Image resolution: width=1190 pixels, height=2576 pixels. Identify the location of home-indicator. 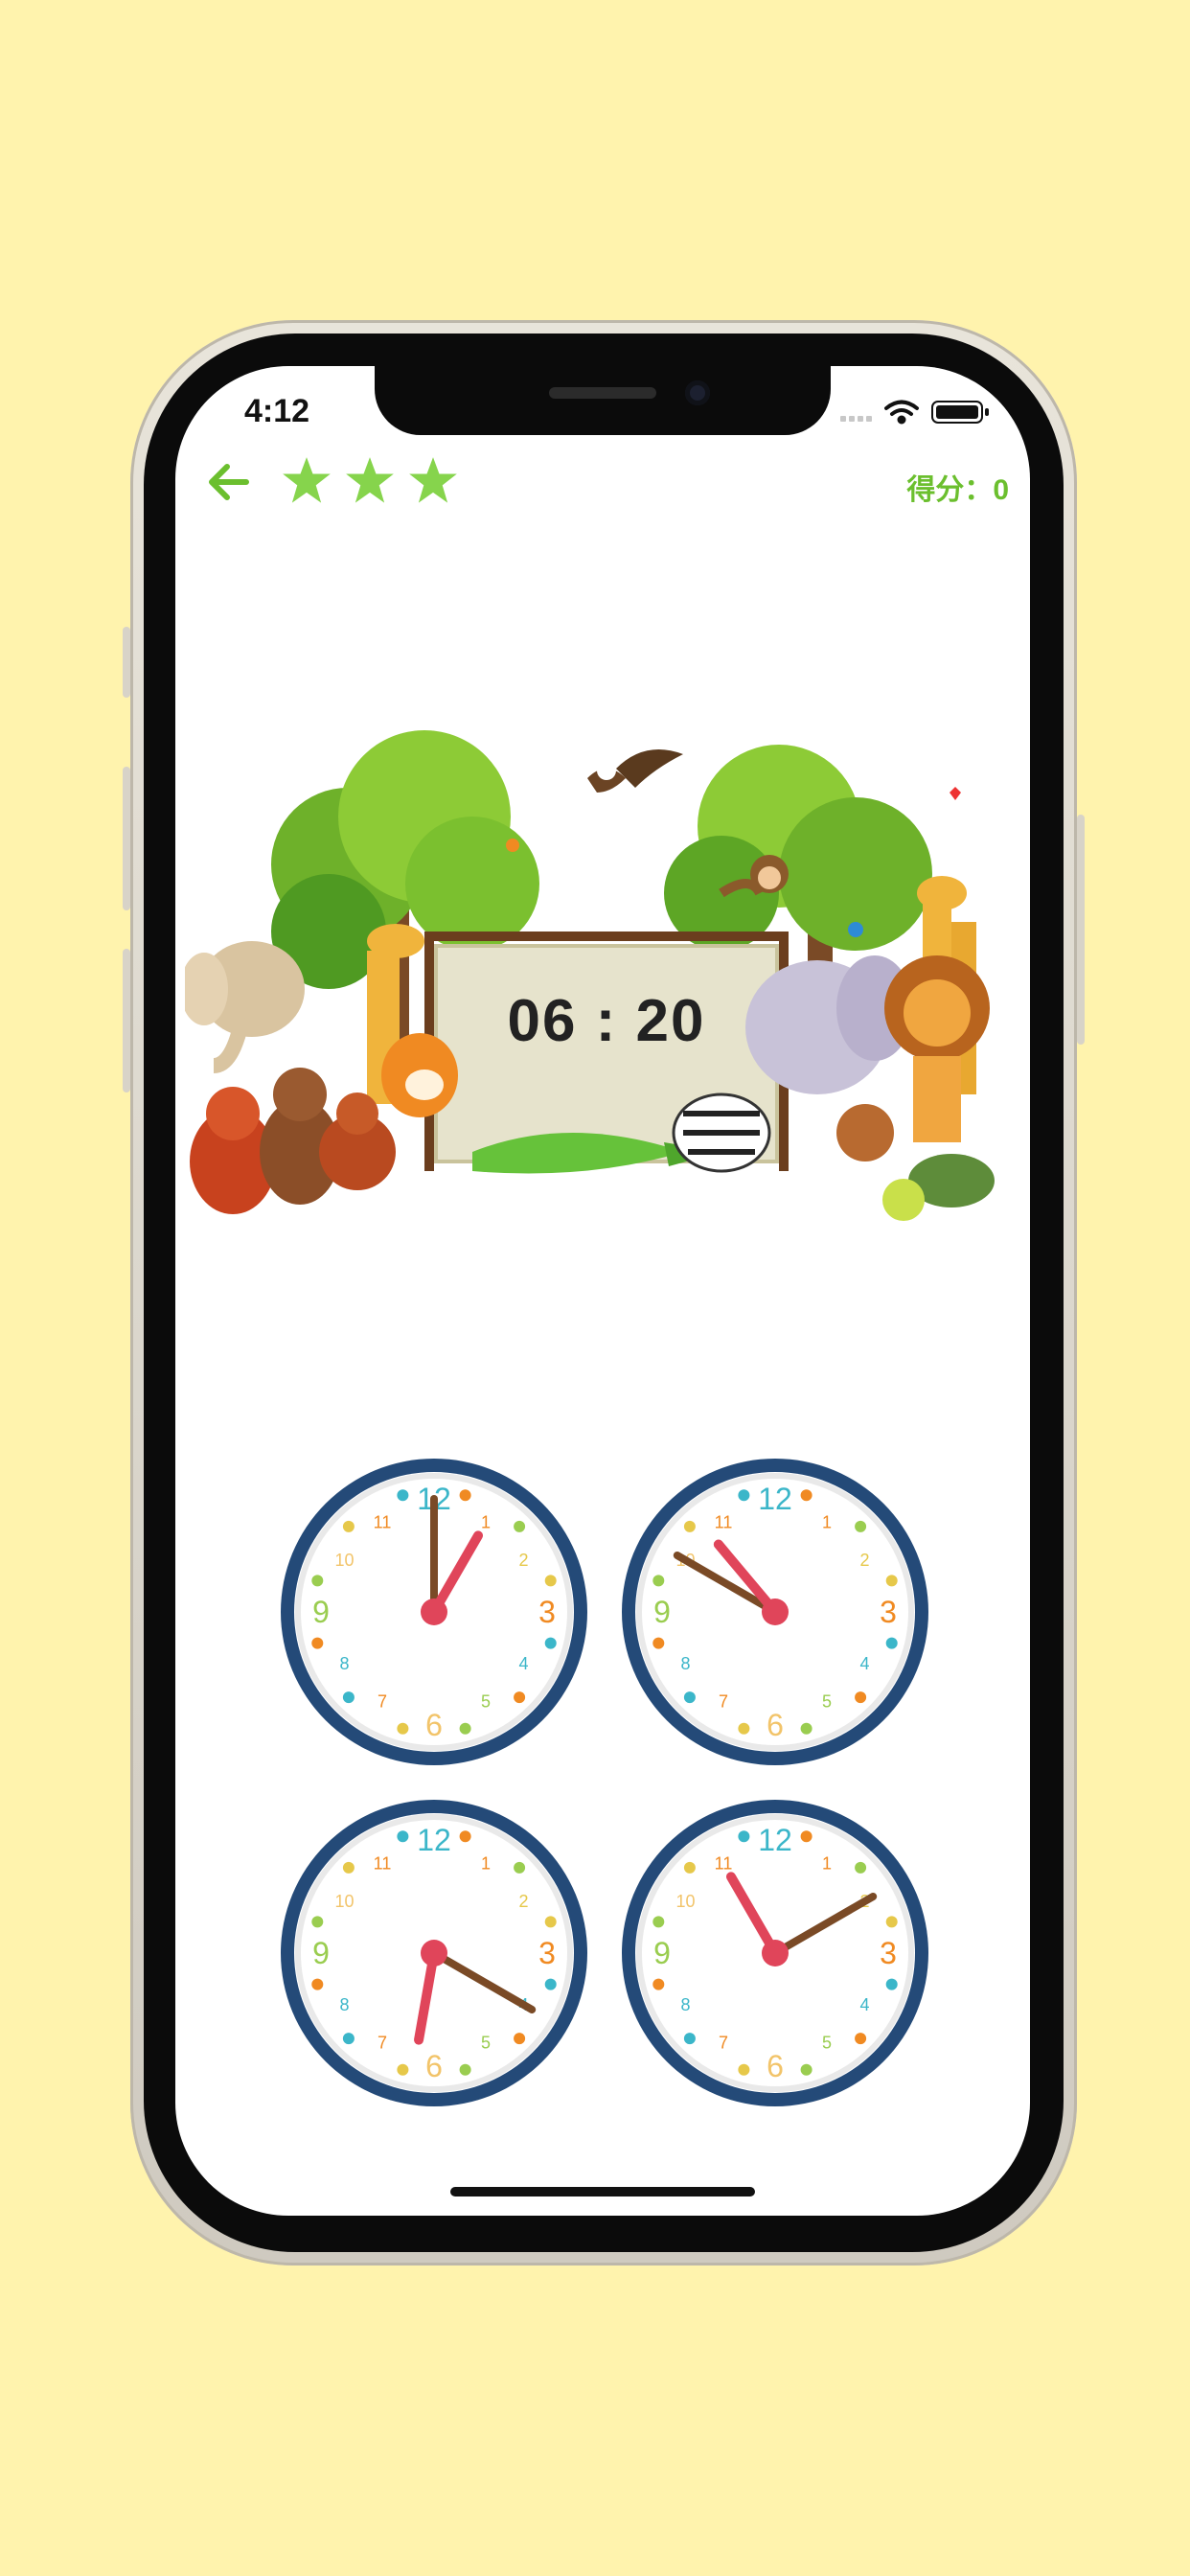
(603, 2191).